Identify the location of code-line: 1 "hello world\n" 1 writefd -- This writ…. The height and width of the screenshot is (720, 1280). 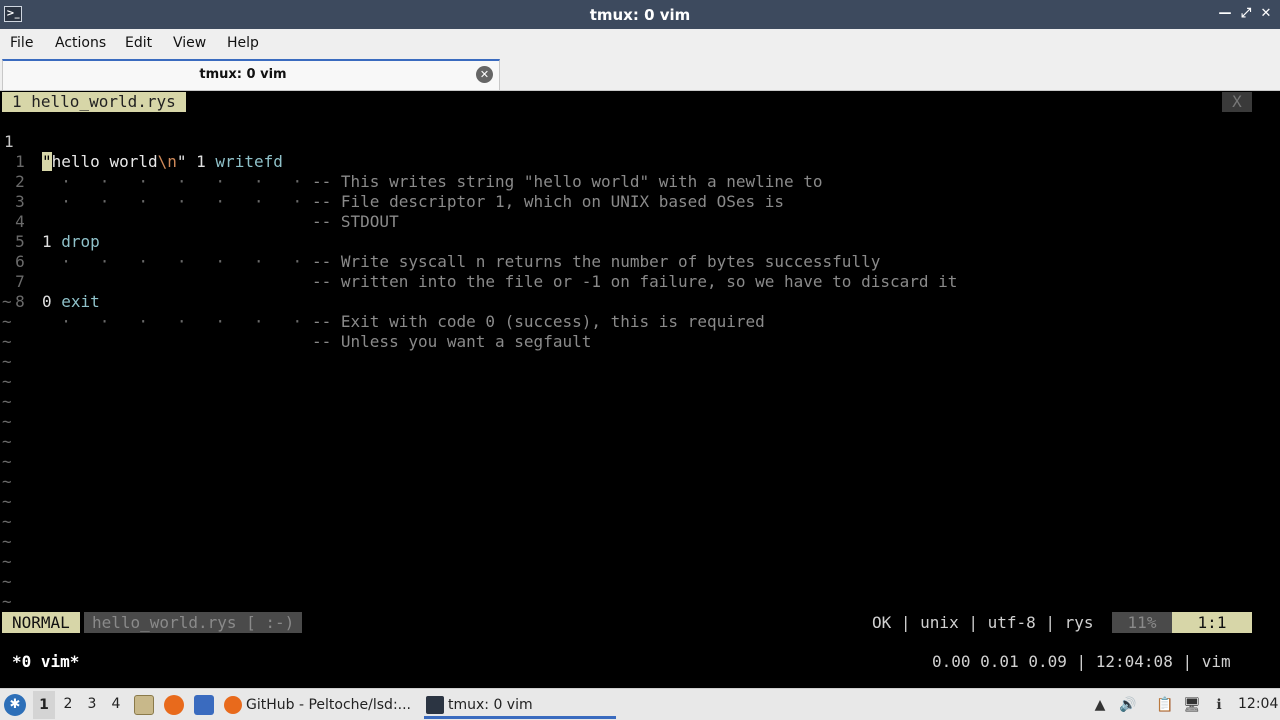
(640, 151).